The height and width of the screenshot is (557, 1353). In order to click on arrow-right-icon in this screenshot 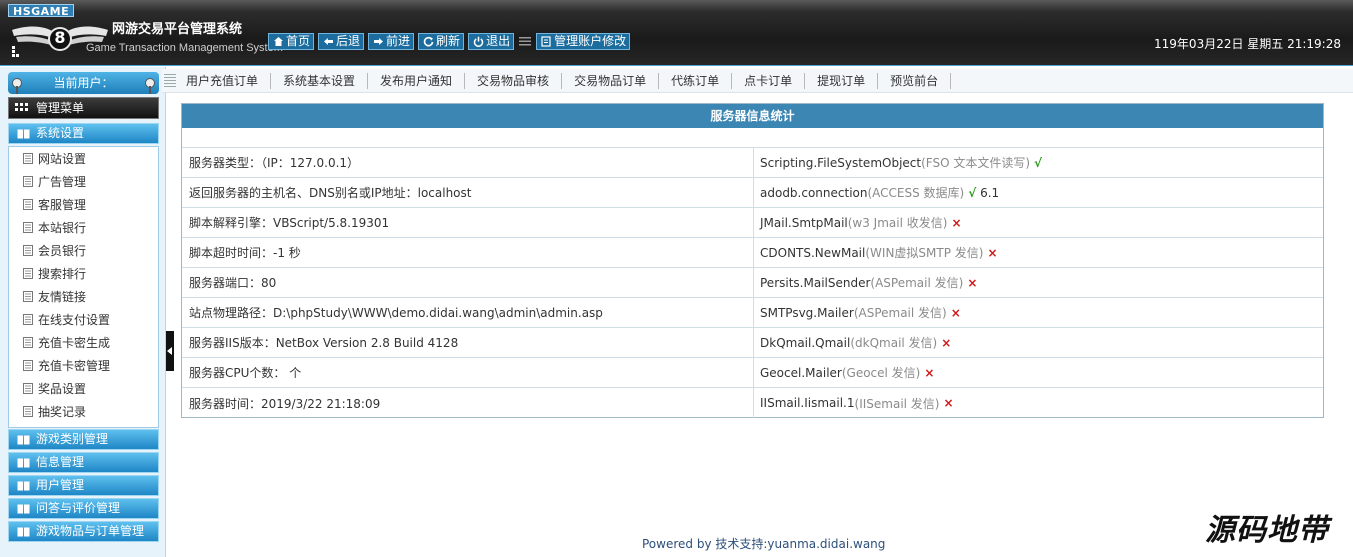, I will do `click(378, 42)`.